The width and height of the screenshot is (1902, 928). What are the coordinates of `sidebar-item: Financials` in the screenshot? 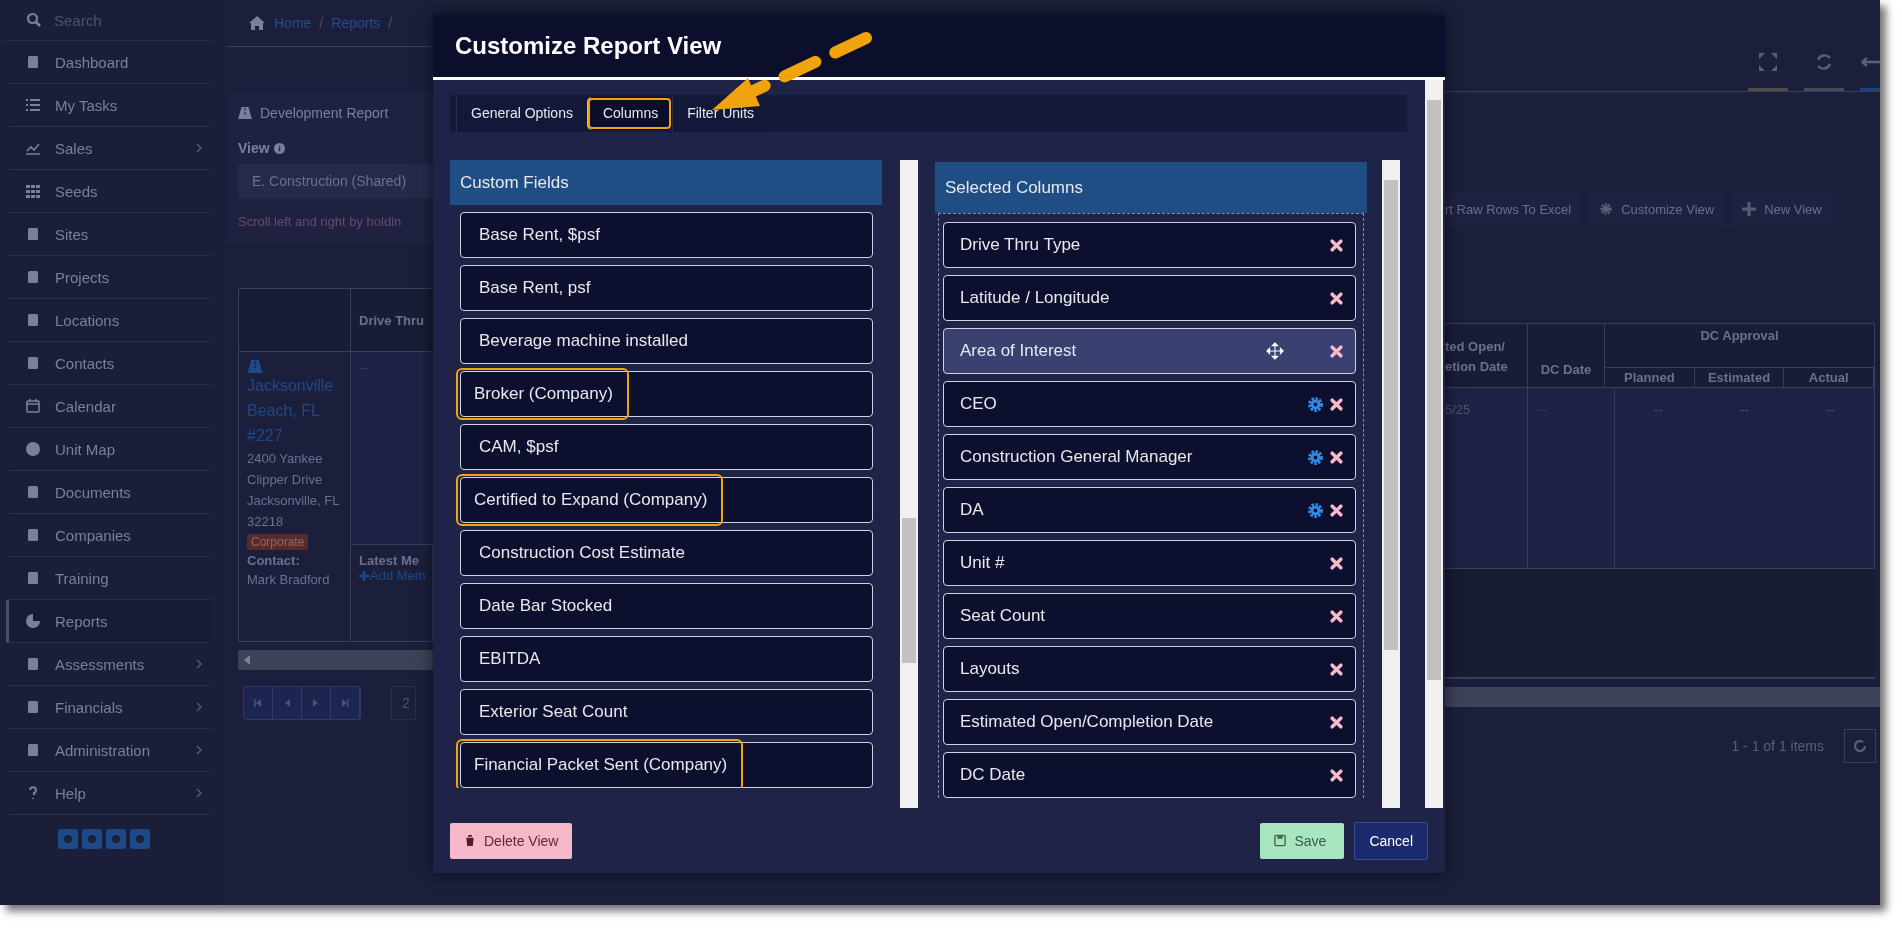 It's located at (108, 707).